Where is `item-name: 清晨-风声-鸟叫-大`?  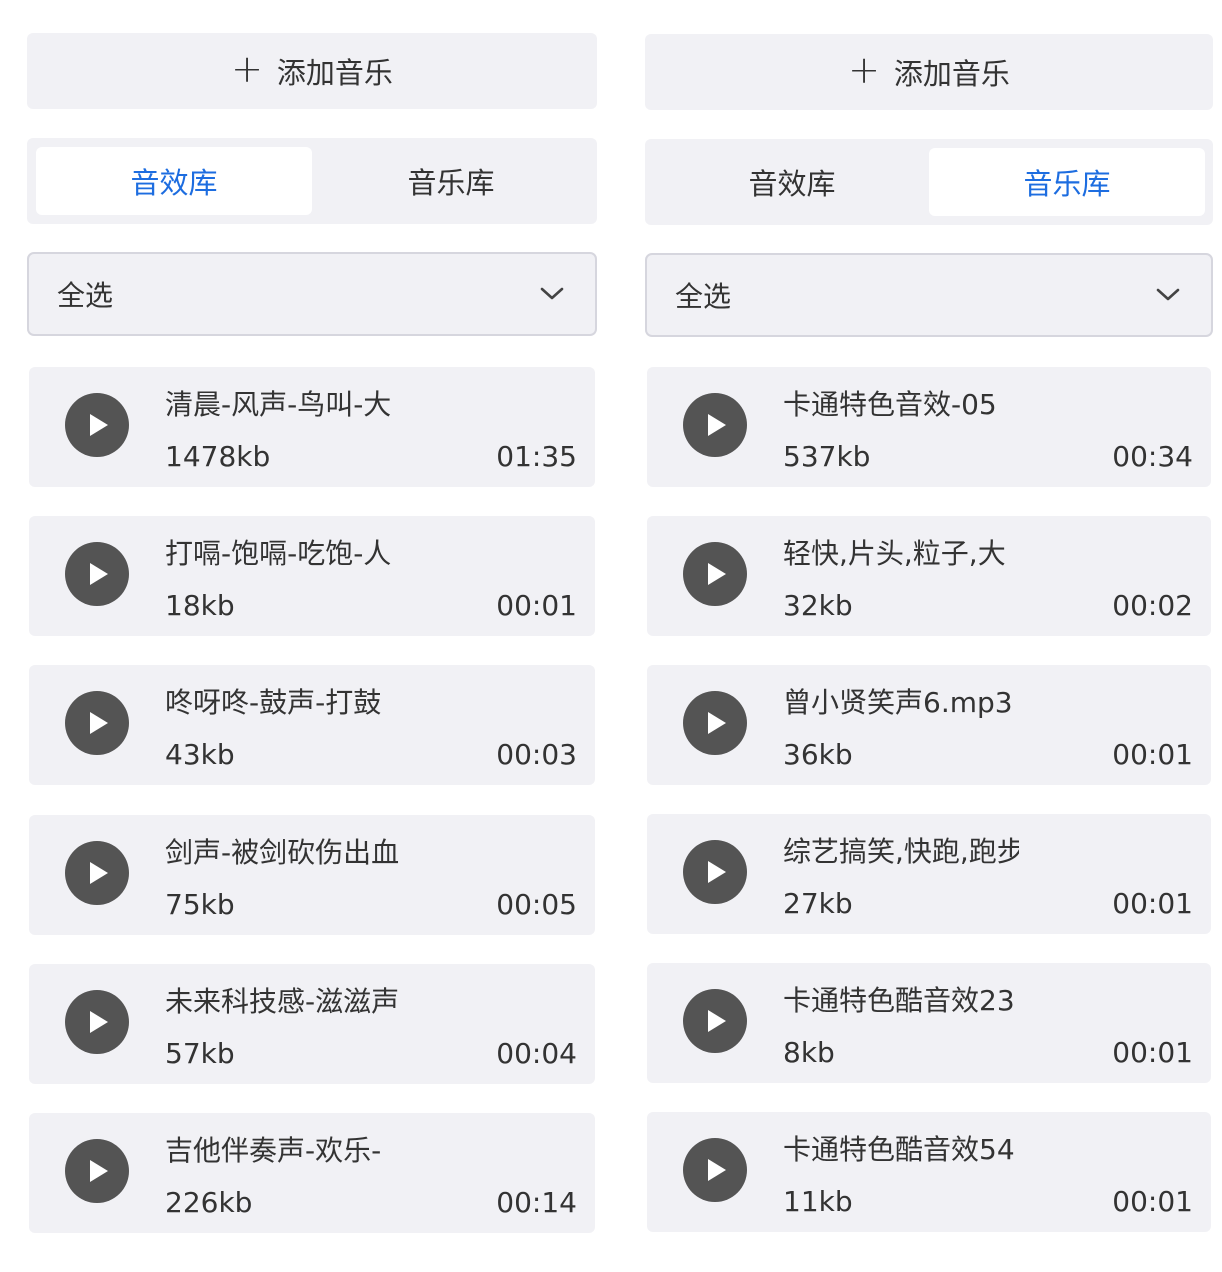 item-name: 清晨-风声-鸟叫-大 is located at coordinates (278, 404).